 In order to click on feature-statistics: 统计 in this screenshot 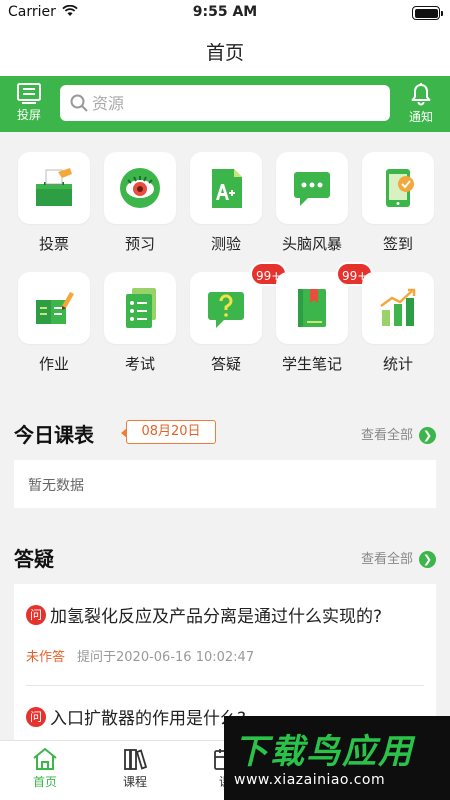, I will do `click(401, 312)`.